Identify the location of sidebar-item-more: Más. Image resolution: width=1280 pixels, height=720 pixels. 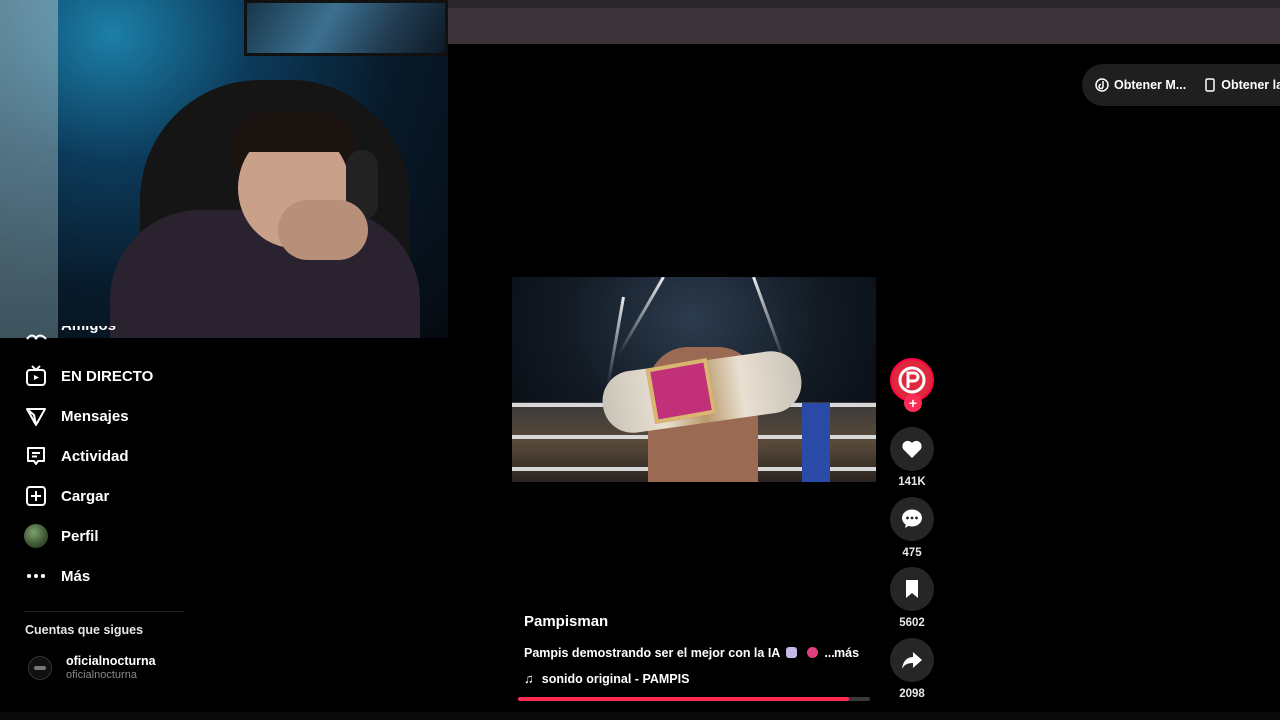
(57, 576).